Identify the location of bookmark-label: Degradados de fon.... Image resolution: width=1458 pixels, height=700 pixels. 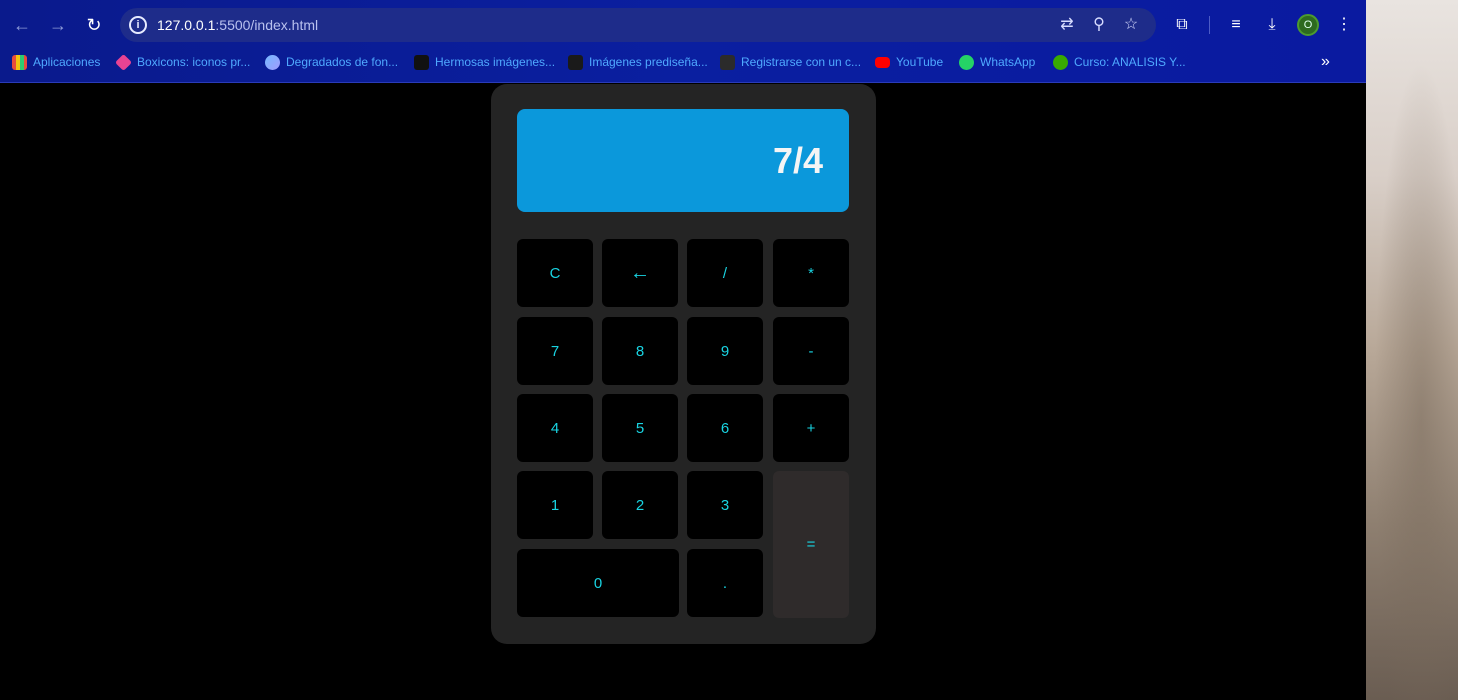
(342, 62).